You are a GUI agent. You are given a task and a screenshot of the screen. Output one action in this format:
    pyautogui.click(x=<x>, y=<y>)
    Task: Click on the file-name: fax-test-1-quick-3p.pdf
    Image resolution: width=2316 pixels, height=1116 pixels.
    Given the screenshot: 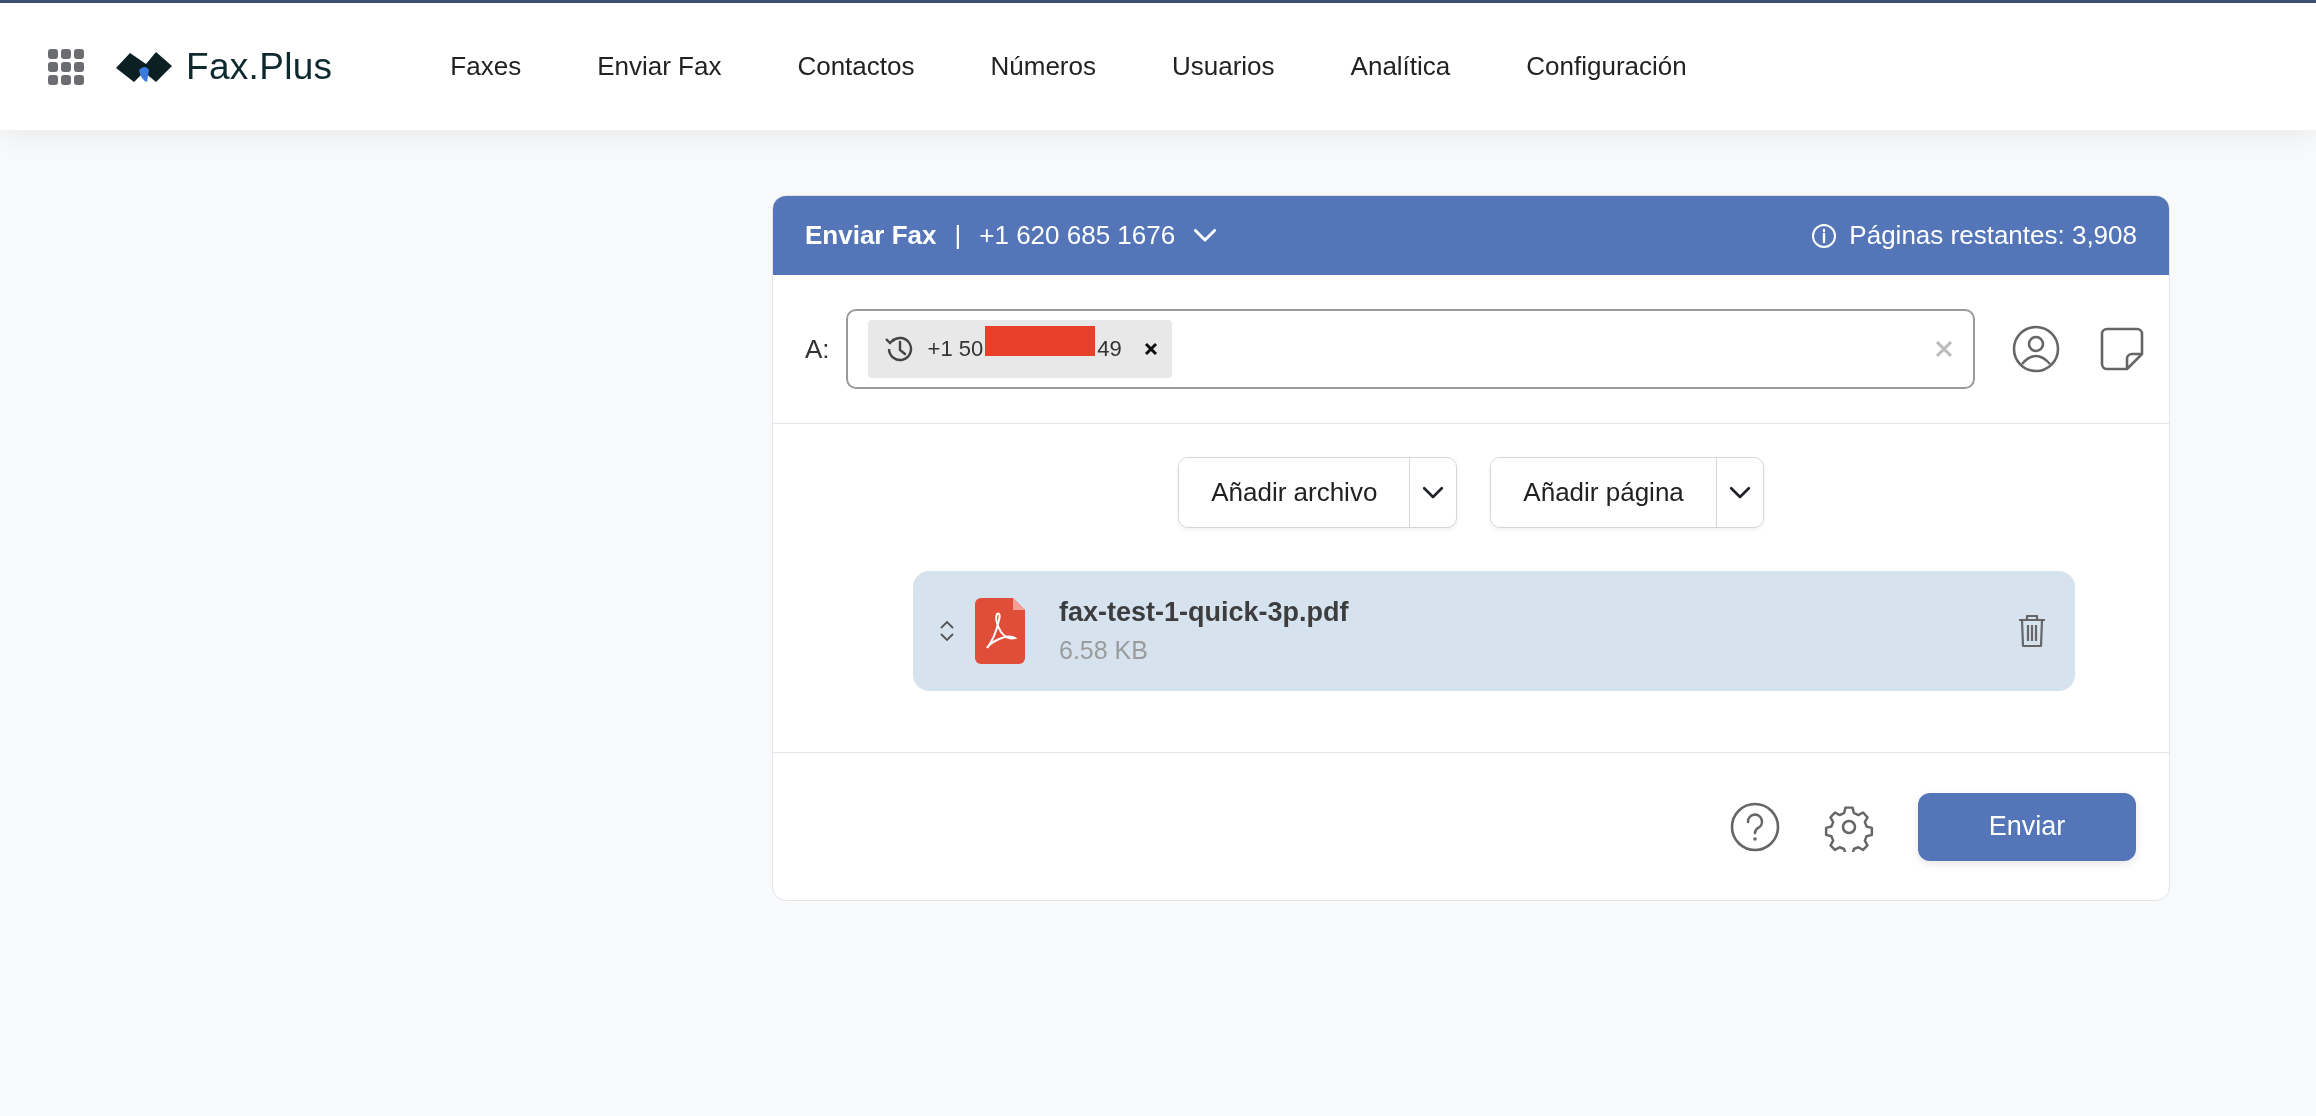 What is the action you would take?
    pyautogui.click(x=1204, y=612)
    